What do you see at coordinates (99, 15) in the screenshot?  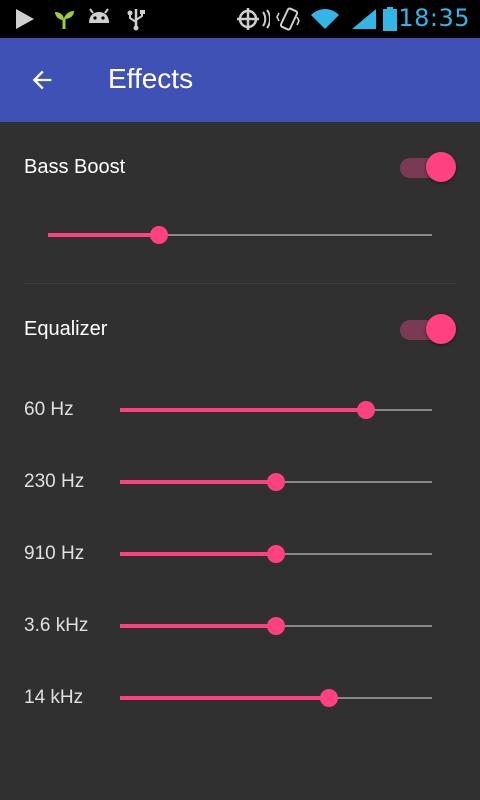 I see `android-icon` at bounding box center [99, 15].